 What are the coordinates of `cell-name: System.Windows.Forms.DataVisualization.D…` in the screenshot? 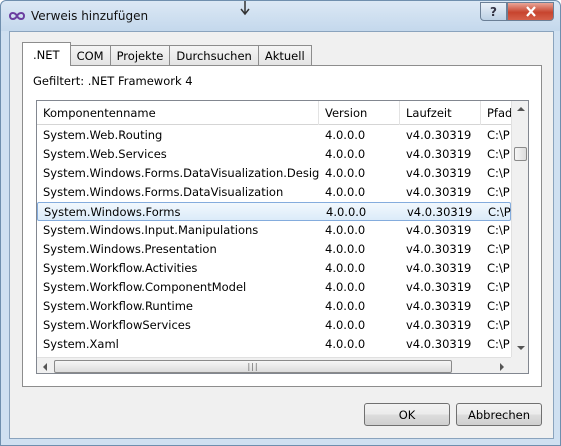 It's located at (181, 173).